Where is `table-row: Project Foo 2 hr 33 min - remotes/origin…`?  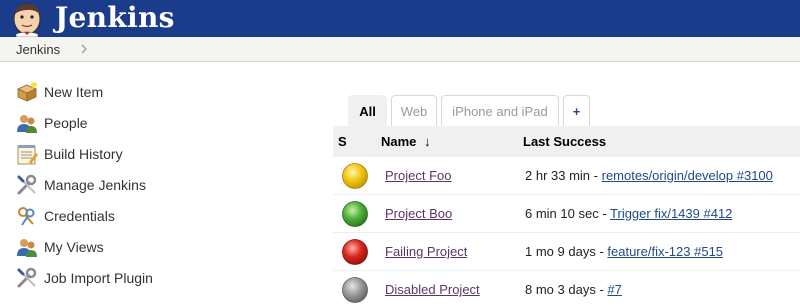
table-row: Project Foo 2 hr 33 min - remotes/origin… is located at coordinates (566, 176).